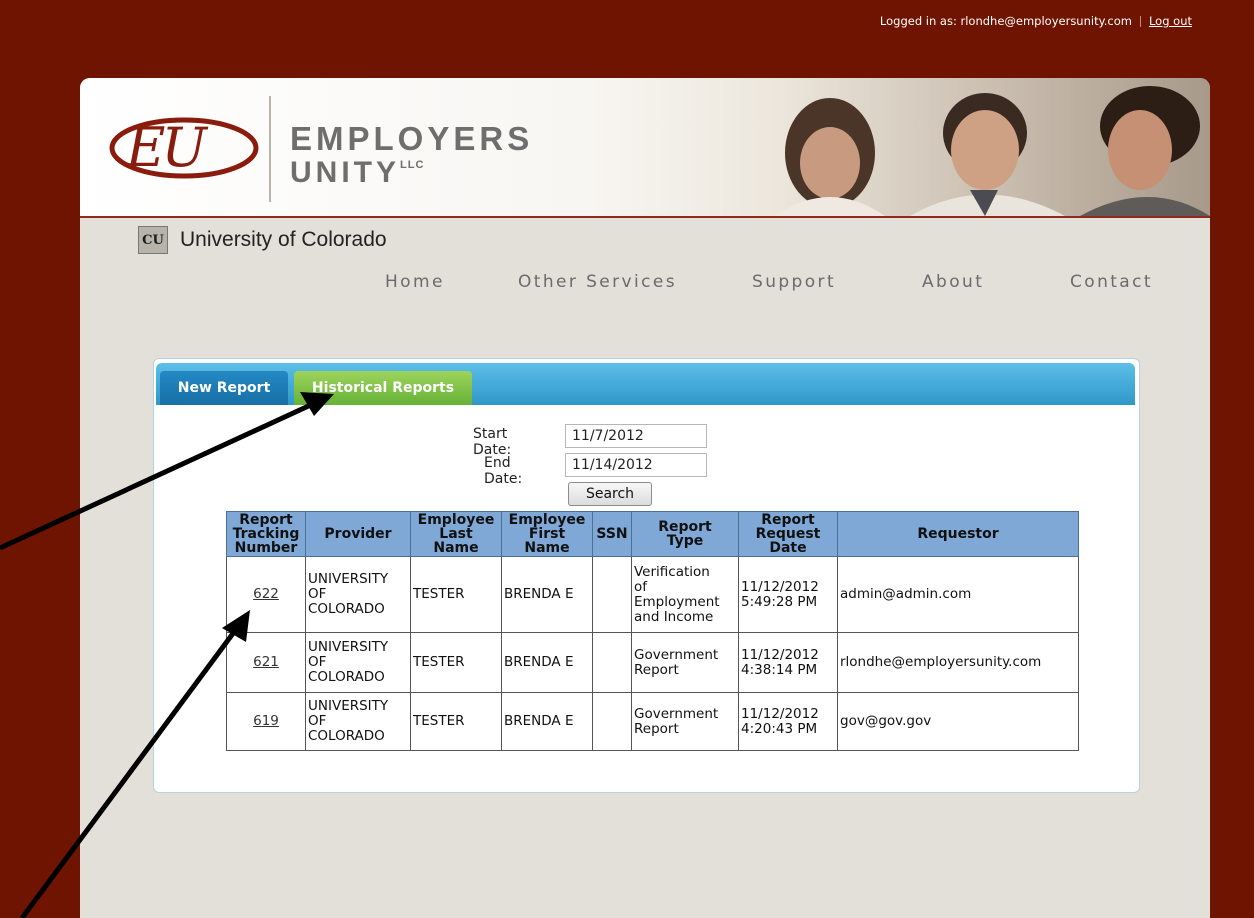 This screenshot has width=1254, height=918. Describe the element at coordinates (158, 475) in the screenshot. I see `arrow-to-historical-tab` at that location.